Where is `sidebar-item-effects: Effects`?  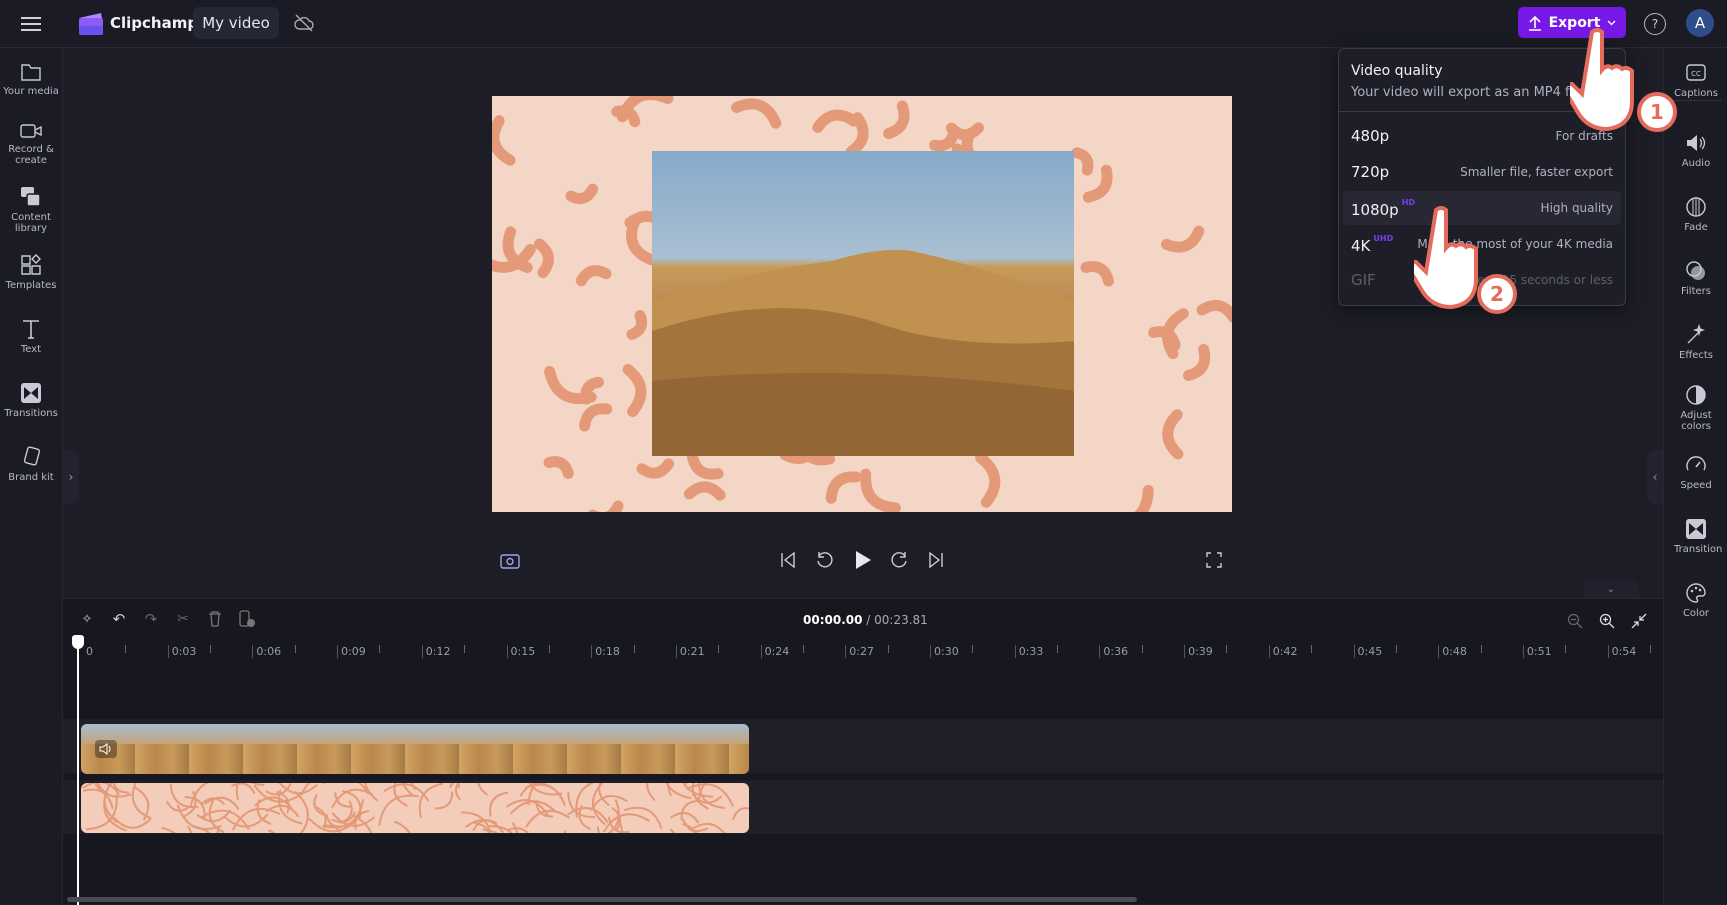 sidebar-item-effects: Effects is located at coordinates (1695, 342).